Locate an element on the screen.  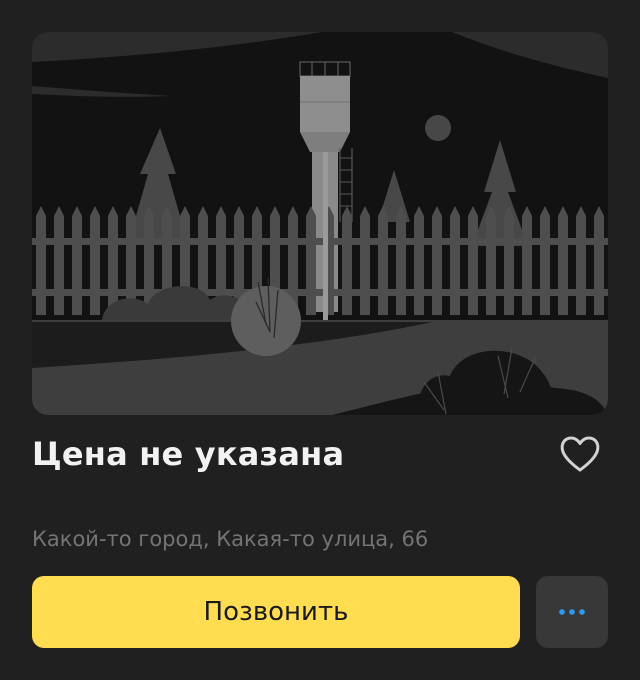
ellipsis-icon is located at coordinates (572, 612).